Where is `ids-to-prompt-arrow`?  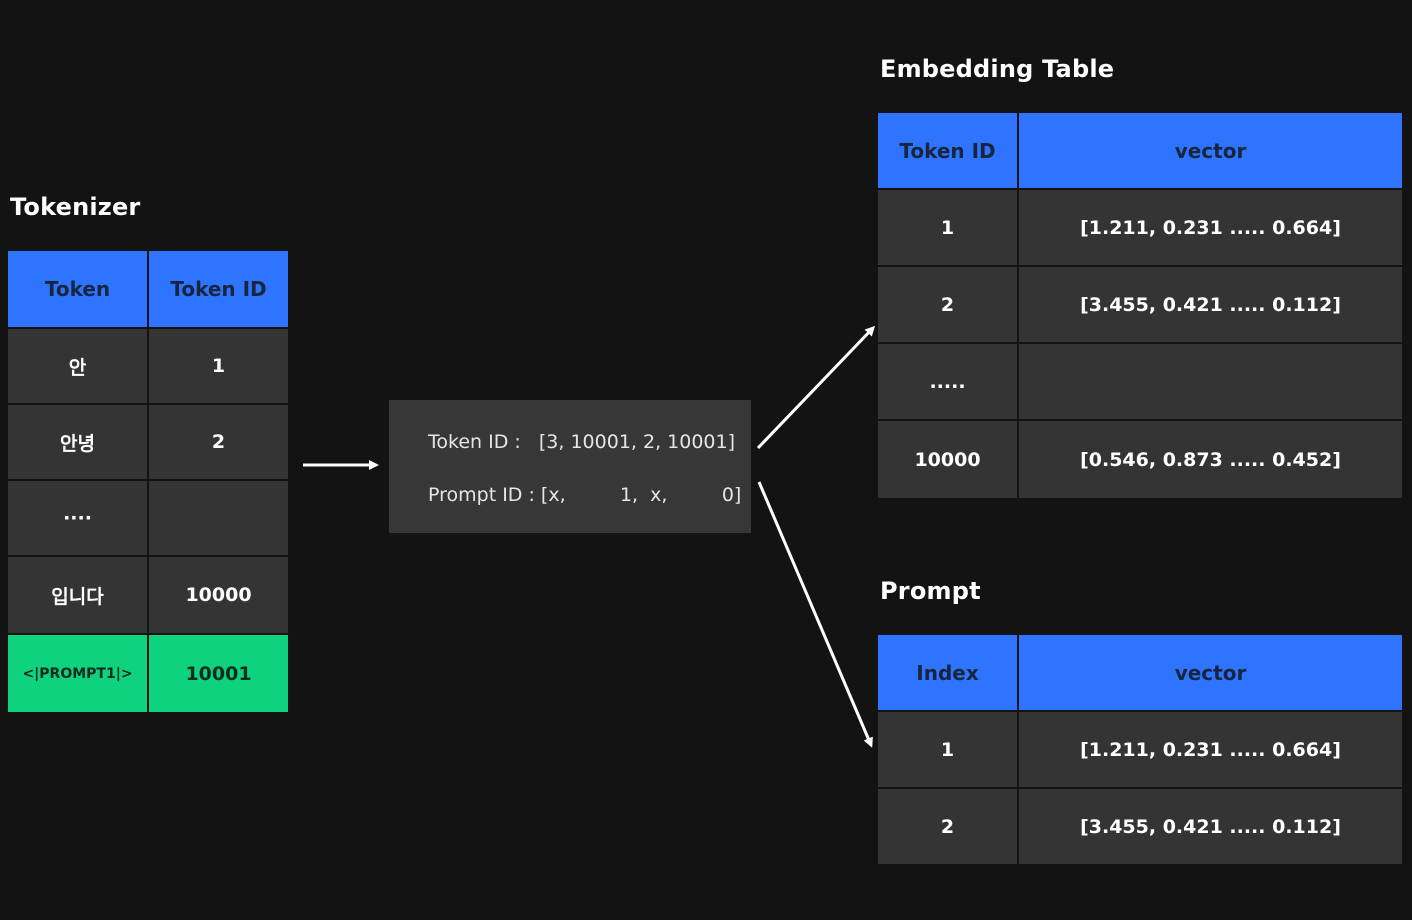
ids-to-prompt-arrow is located at coordinates (815, 614).